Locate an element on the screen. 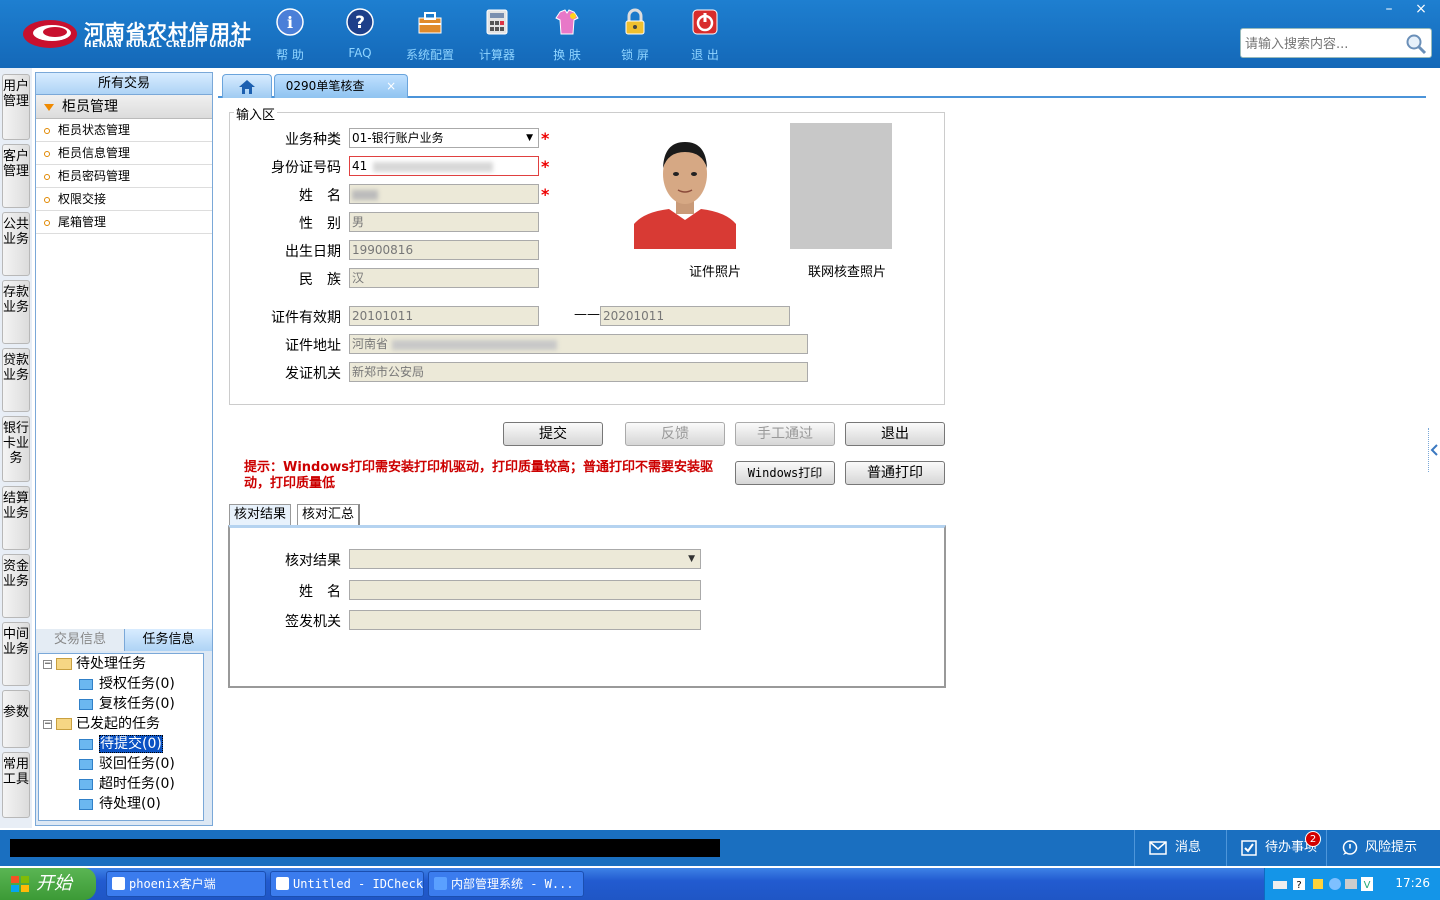  calculator-label: 计算器 is located at coordinates (496, 55).